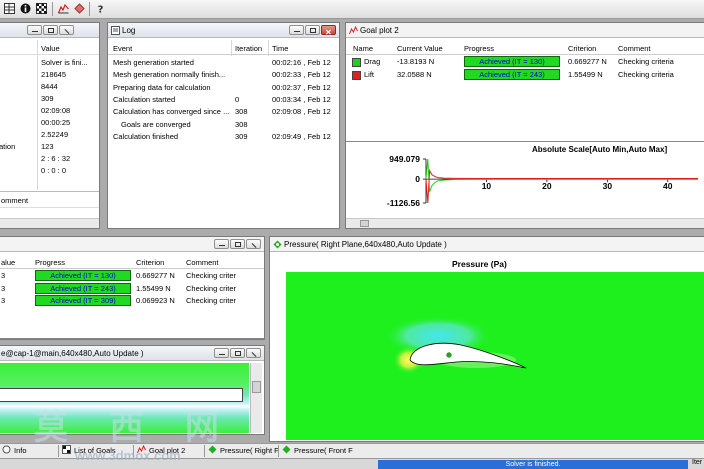 Image resolution: width=704 pixels, height=469 pixels. Describe the element at coordinates (525, 30) in the screenshot. I see `goal-plot-titlebar: Goal plot 2` at that location.